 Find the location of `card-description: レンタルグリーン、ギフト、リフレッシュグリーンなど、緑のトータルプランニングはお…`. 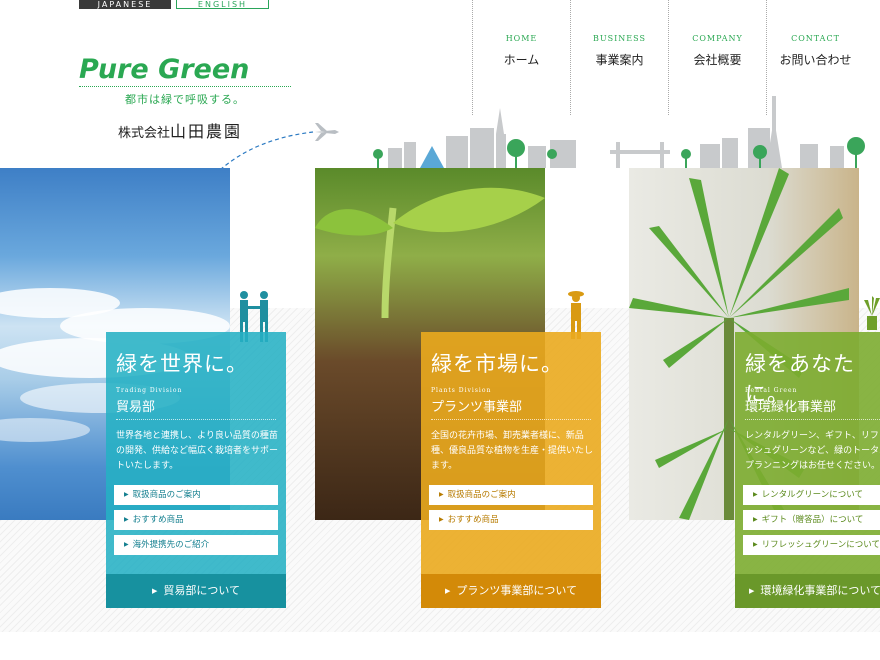

card-description: レンタルグリーン、ギフト、リフレッシュグリーンなど、緑のトータルプランニングはお… is located at coordinates (812, 451).